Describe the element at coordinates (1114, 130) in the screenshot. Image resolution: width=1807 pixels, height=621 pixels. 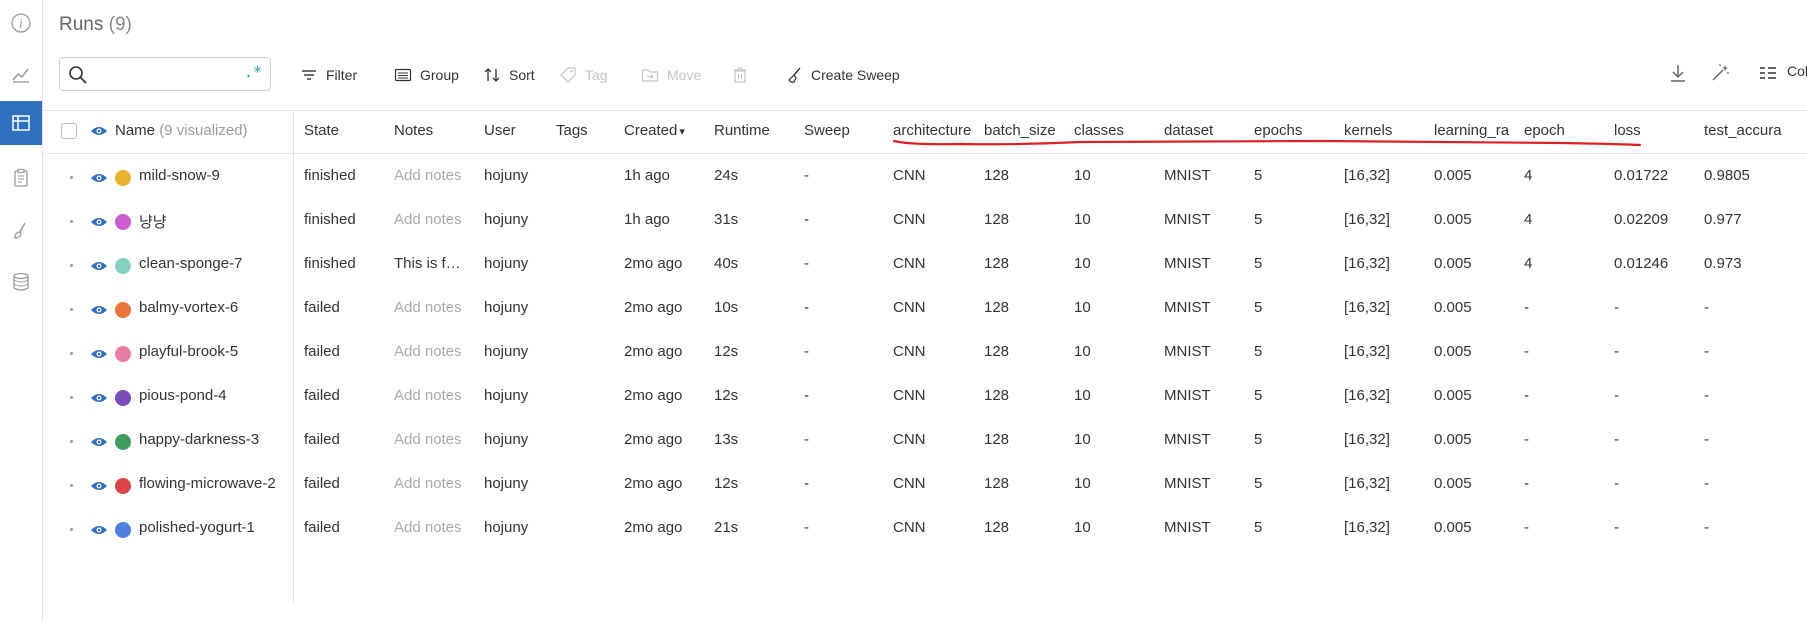
I see `column-header-classes: classes` at that location.